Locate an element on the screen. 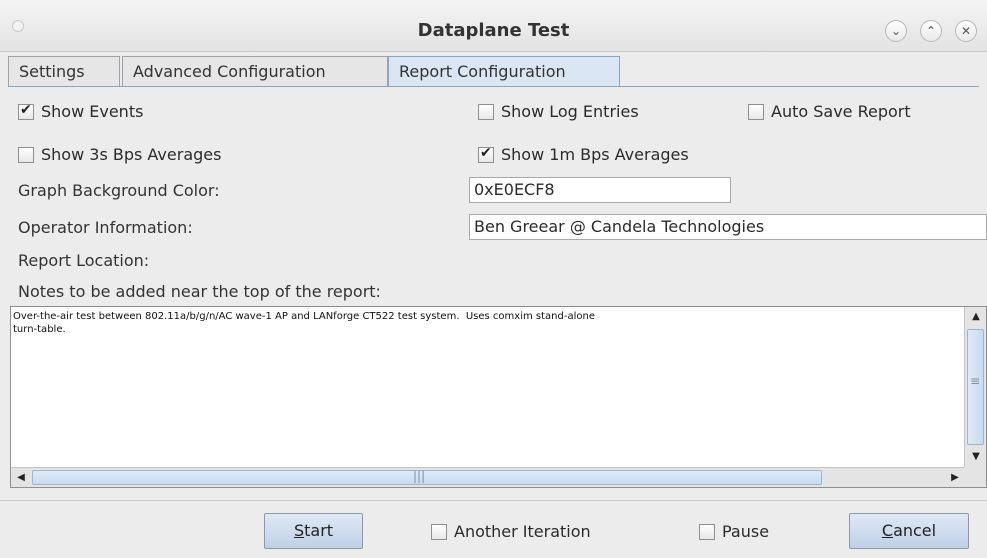 Image resolution: width=987 pixels, height=558 pixels. chevron-up-icon: ⌃ is located at coordinates (931, 31).